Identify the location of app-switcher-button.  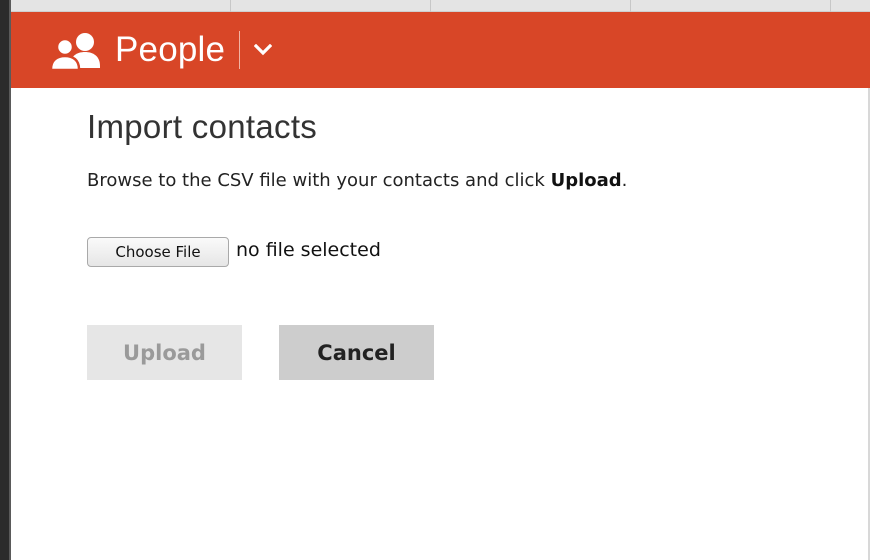
(263, 50).